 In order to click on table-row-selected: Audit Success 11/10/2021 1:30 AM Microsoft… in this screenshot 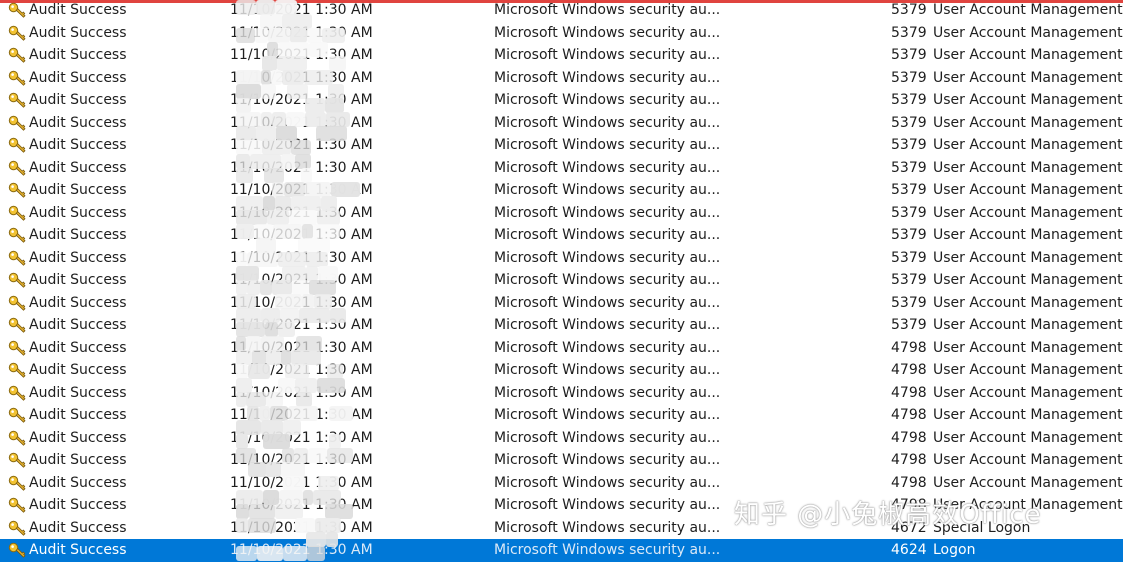, I will do `click(561, 550)`.